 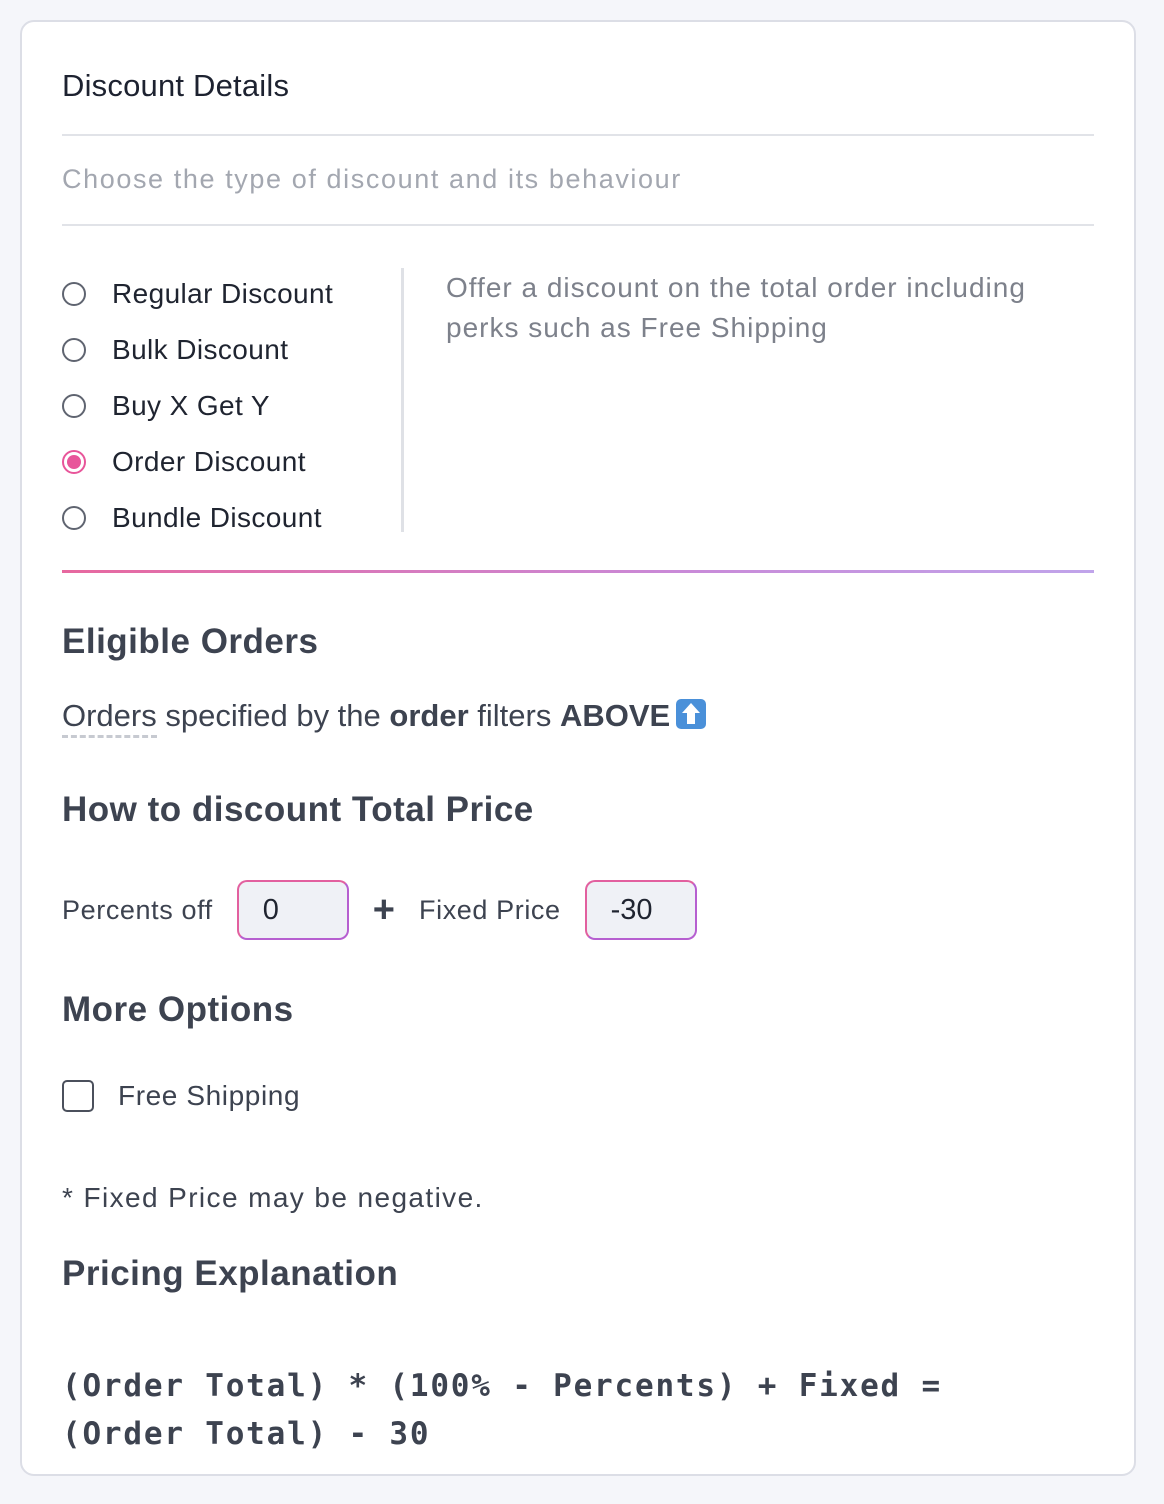 I want to click on eligible-text-part: specified by the, so click(x=273, y=715).